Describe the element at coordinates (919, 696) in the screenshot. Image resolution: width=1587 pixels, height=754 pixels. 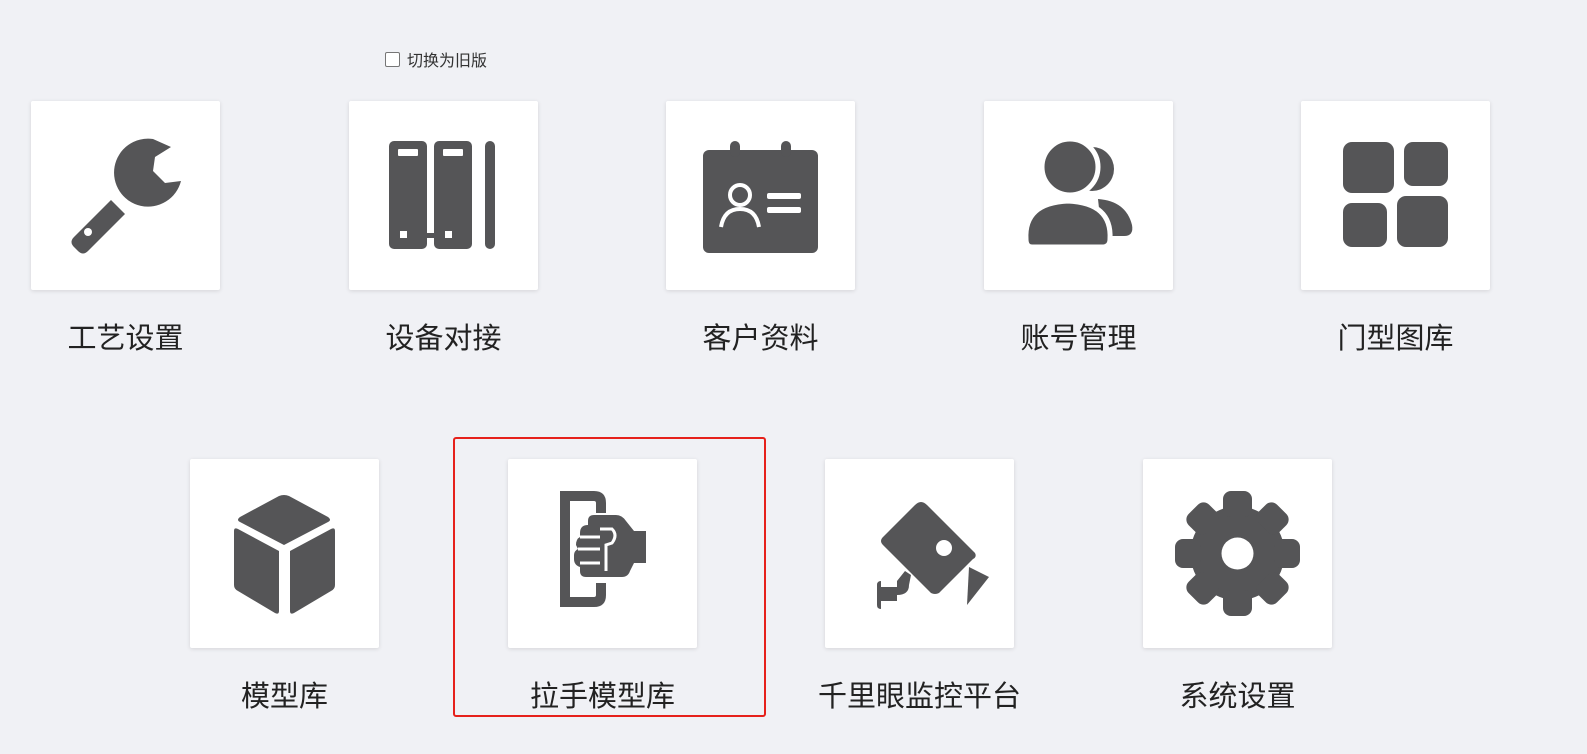
I see `tile-label: 千里眼监控平台` at that location.